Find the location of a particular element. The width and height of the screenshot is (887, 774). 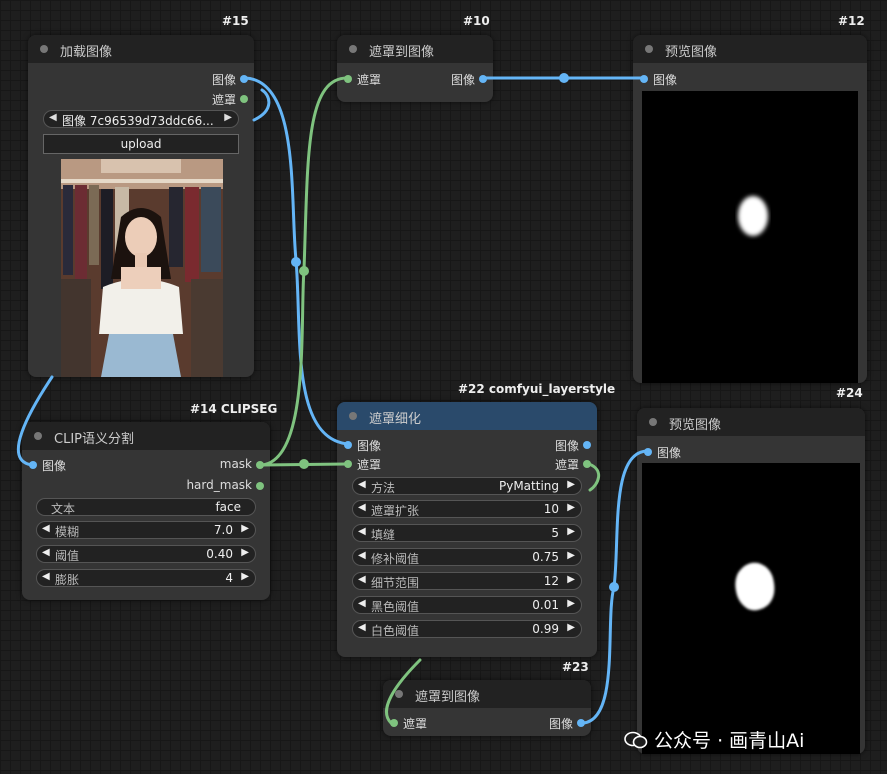

widget-method: ◀ 方法 PyMatting ▶ is located at coordinates (467, 486).